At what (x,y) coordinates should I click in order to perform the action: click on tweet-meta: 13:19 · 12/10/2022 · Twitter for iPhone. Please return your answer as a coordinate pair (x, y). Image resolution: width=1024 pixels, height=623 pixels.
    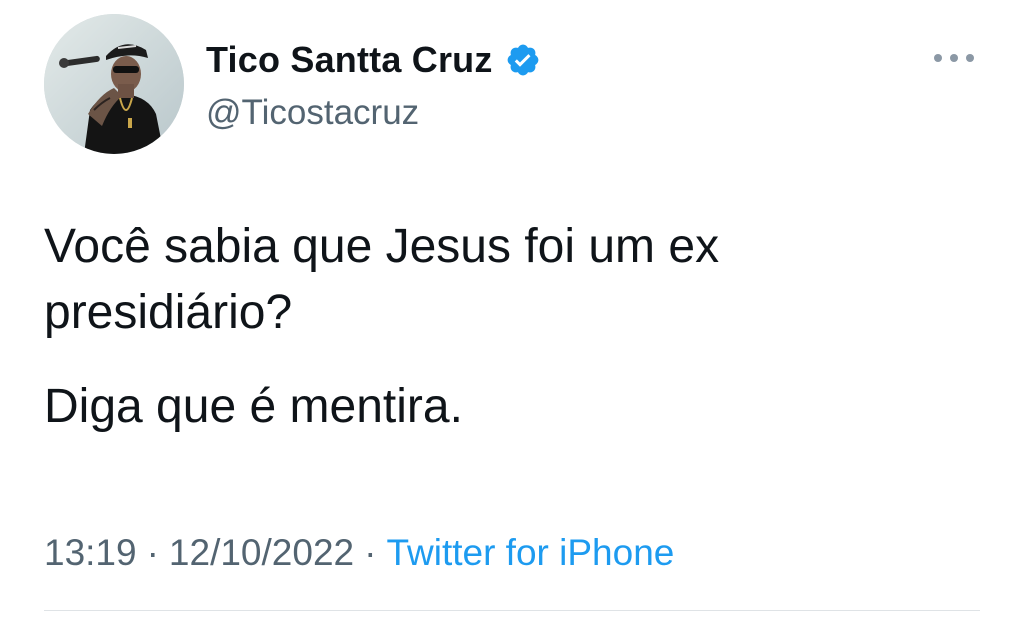
    Looking at the image, I should click on (359, 553).